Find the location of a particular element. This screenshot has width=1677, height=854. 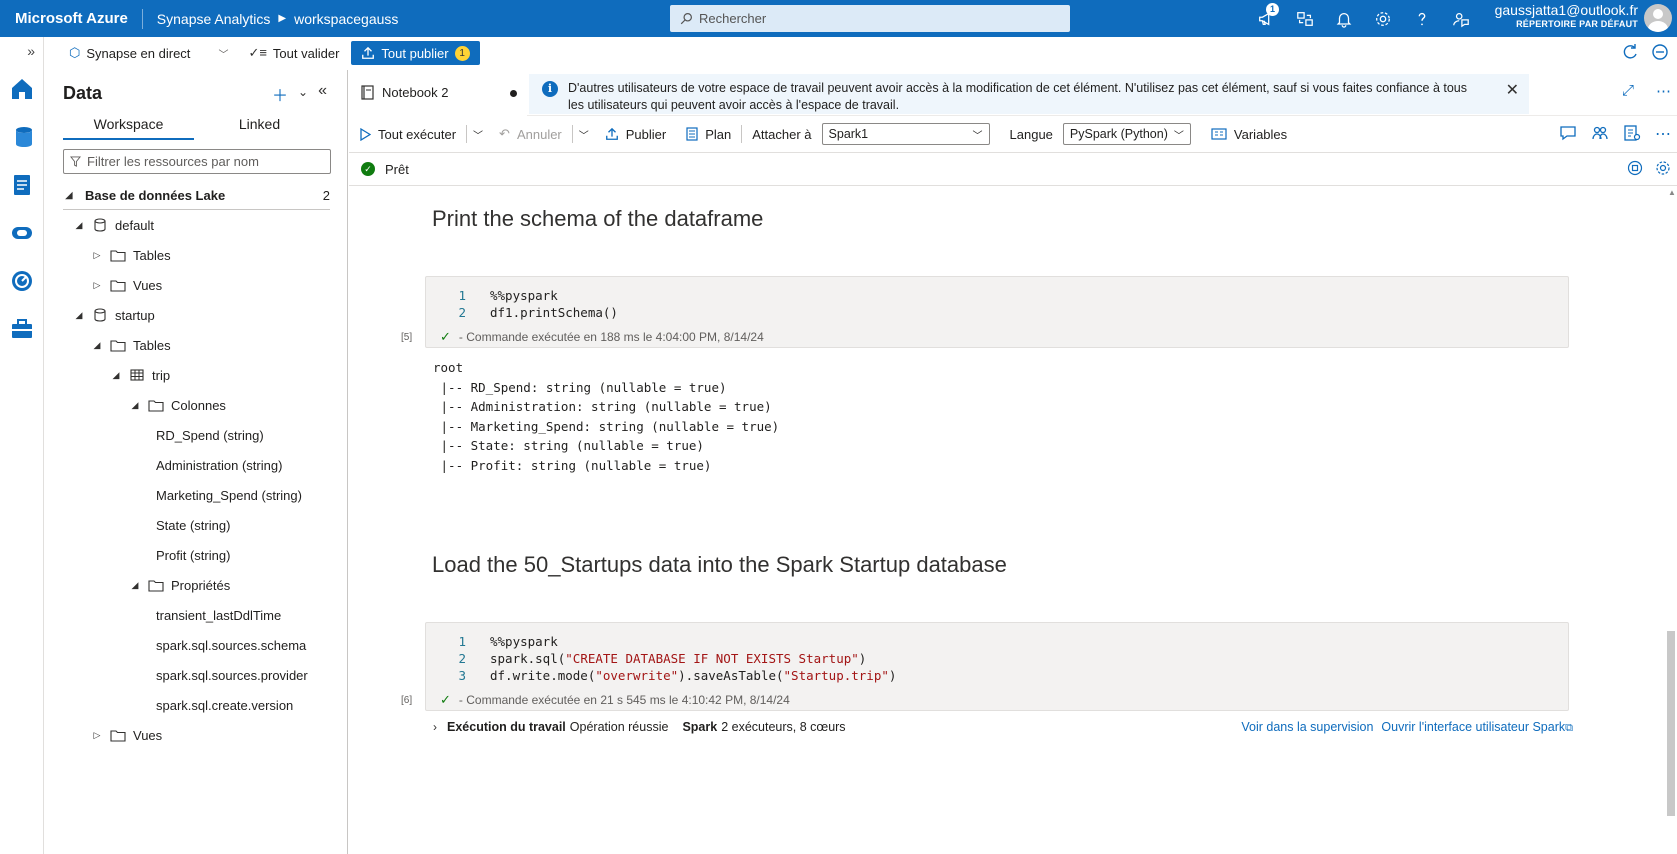

code-editor: 1 %%pyspark 2 df1.printSchema() is located at coordinates (997, 299).